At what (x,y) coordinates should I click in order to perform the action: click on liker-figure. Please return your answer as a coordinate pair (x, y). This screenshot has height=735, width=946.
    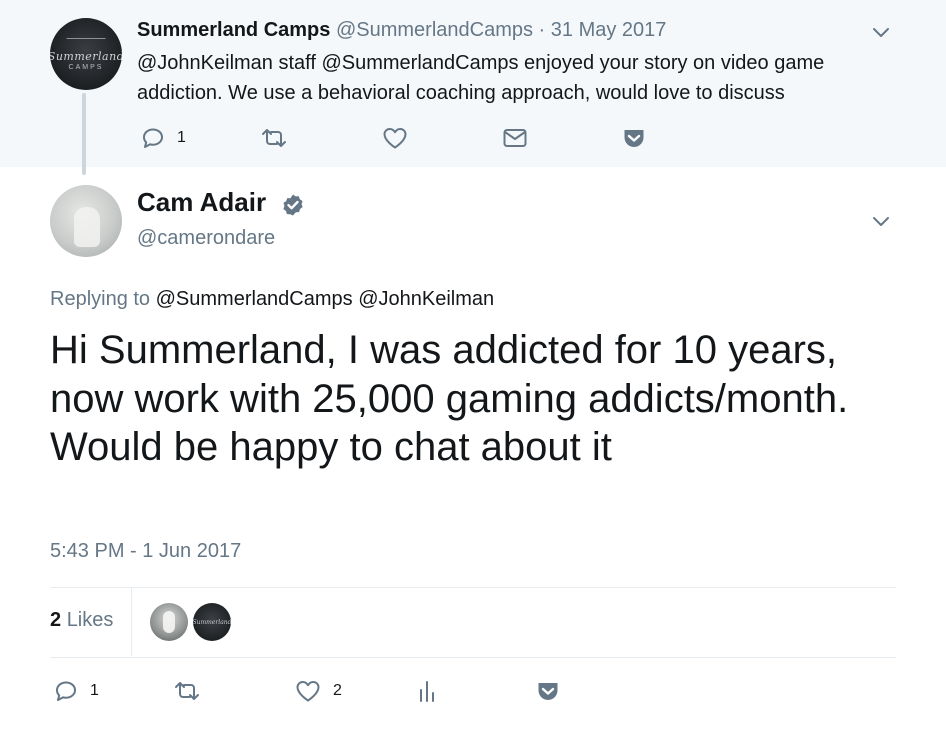
    Looking at the image, I should click on (169, 622).